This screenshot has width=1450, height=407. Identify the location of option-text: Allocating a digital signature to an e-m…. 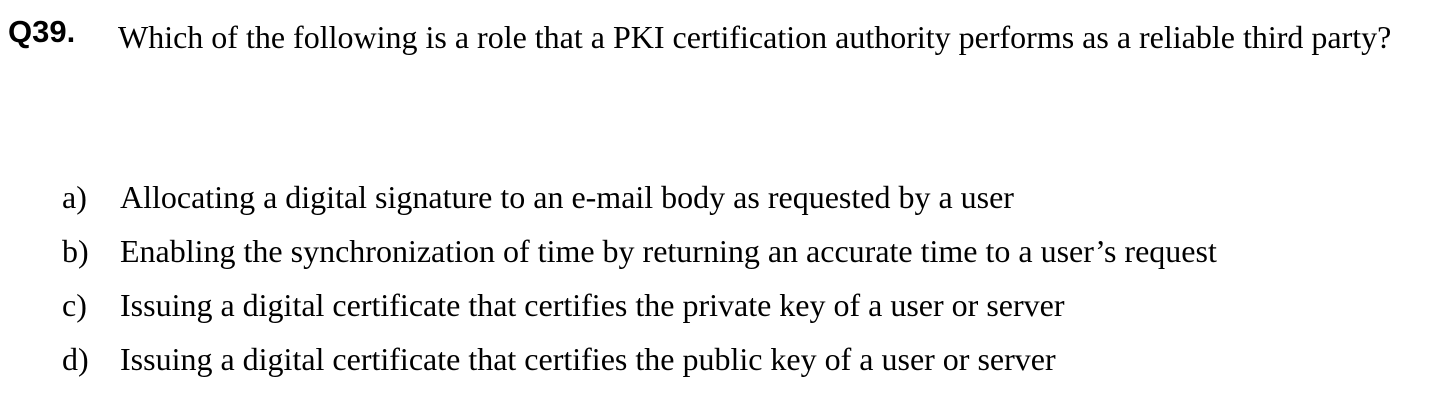
(567, 197).